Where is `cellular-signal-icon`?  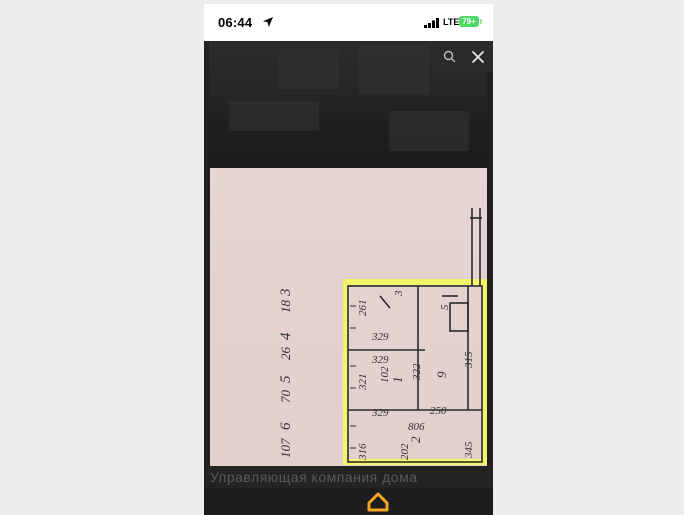
cellular-signal-icon is located at coordinates (431, 23).